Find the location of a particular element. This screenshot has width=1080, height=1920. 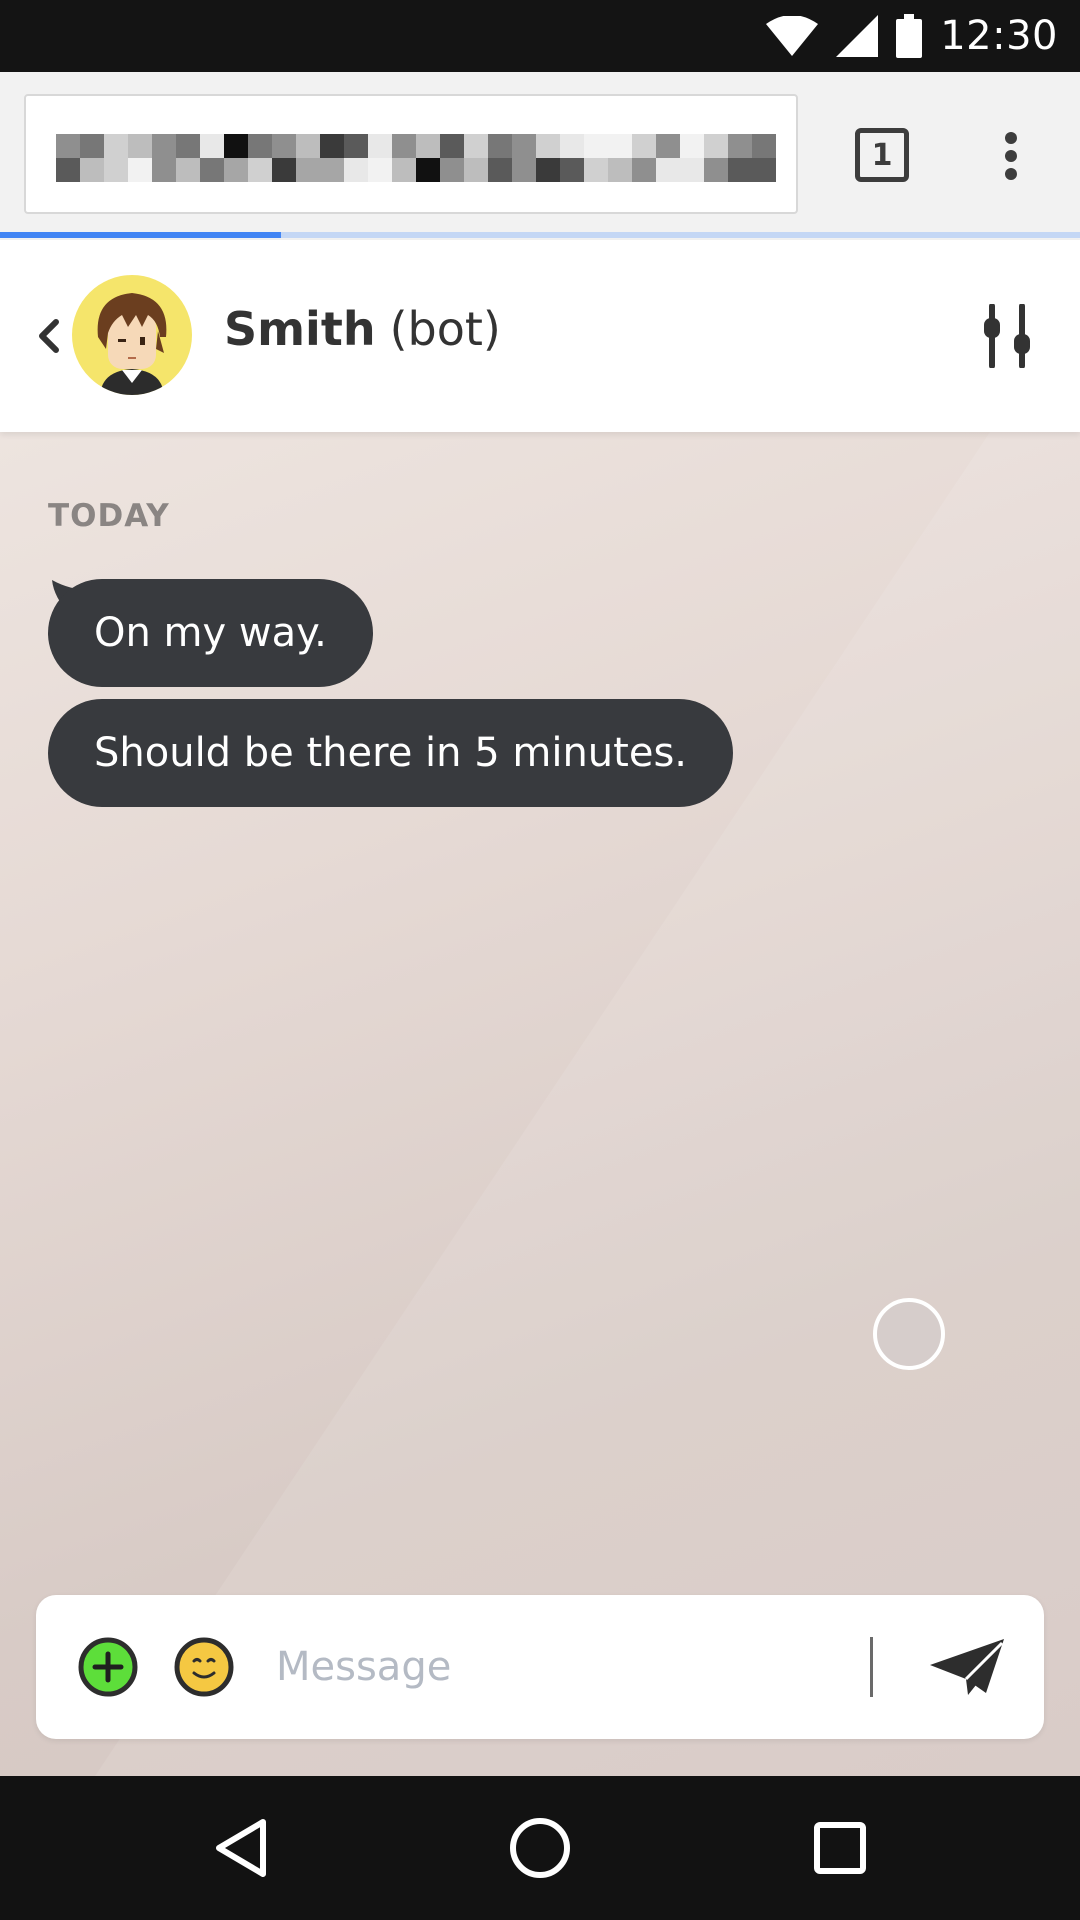

url-text-obscured is located at coordinates (416, 158).